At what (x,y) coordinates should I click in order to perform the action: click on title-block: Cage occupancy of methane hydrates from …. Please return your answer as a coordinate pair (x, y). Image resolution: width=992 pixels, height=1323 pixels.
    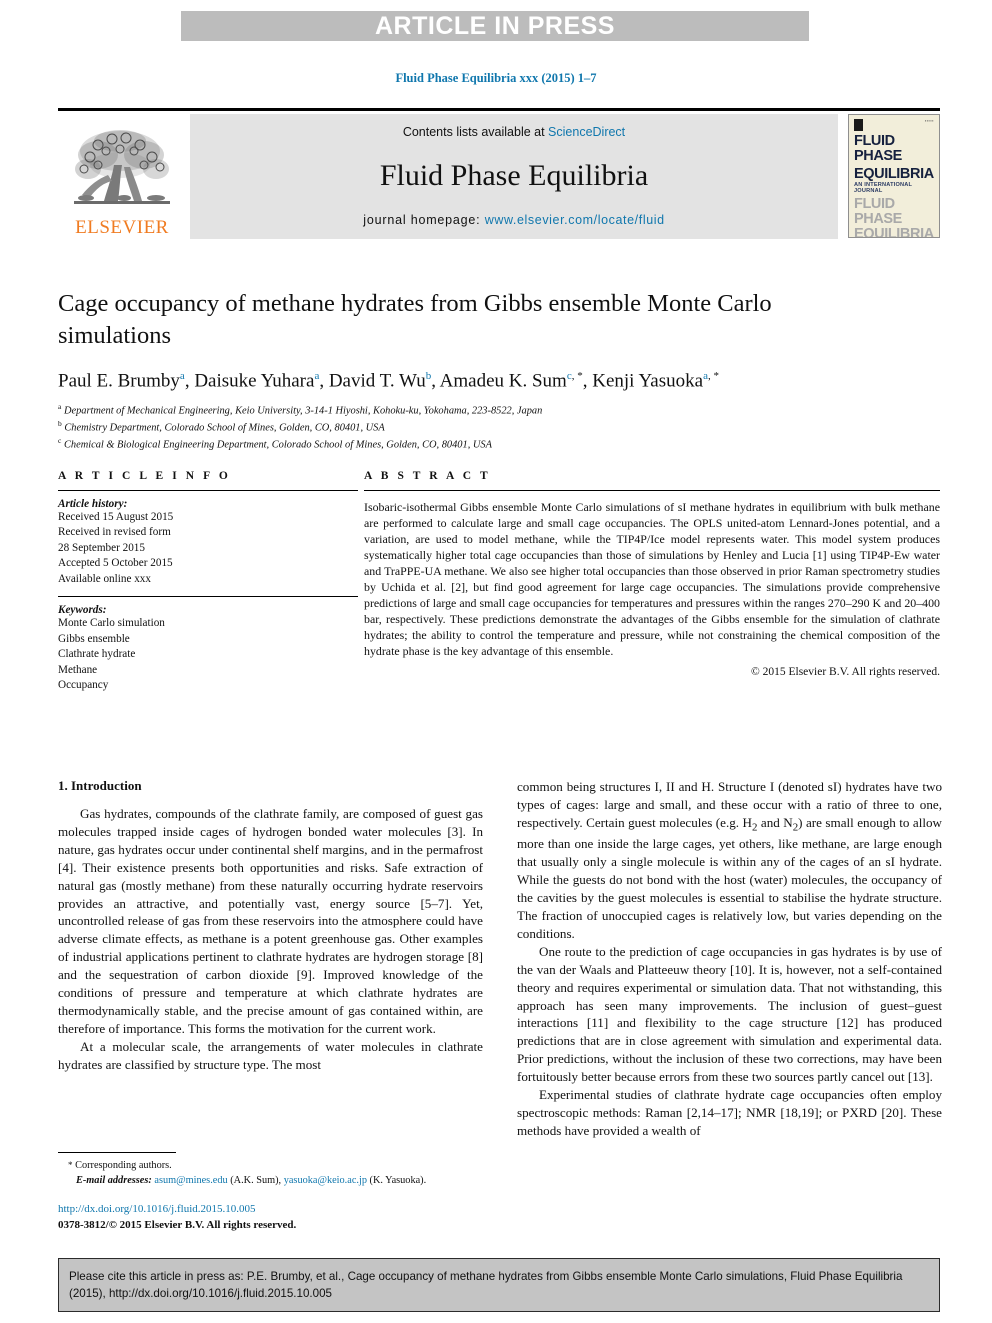
    Looking at the image, I should click on (498, 371).